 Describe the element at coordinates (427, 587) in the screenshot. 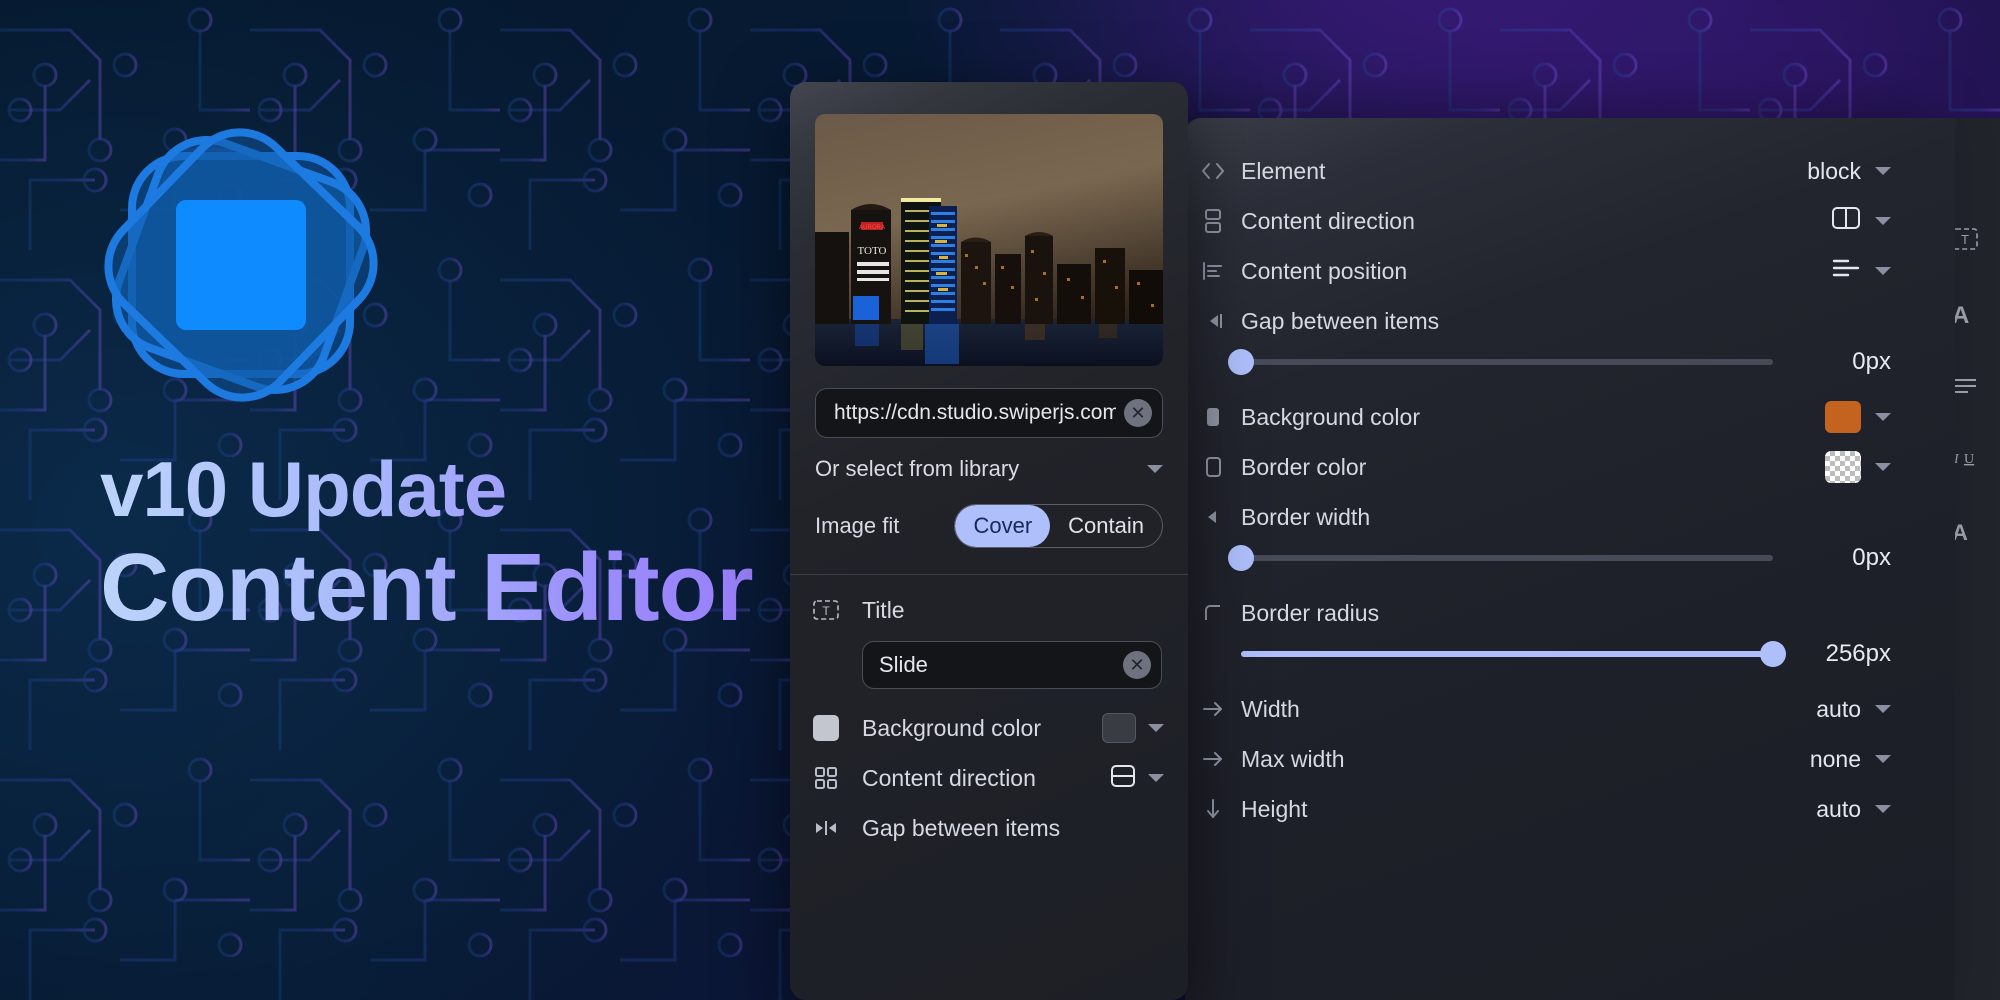

I see `headline-line-2: Content Editor` at that location.